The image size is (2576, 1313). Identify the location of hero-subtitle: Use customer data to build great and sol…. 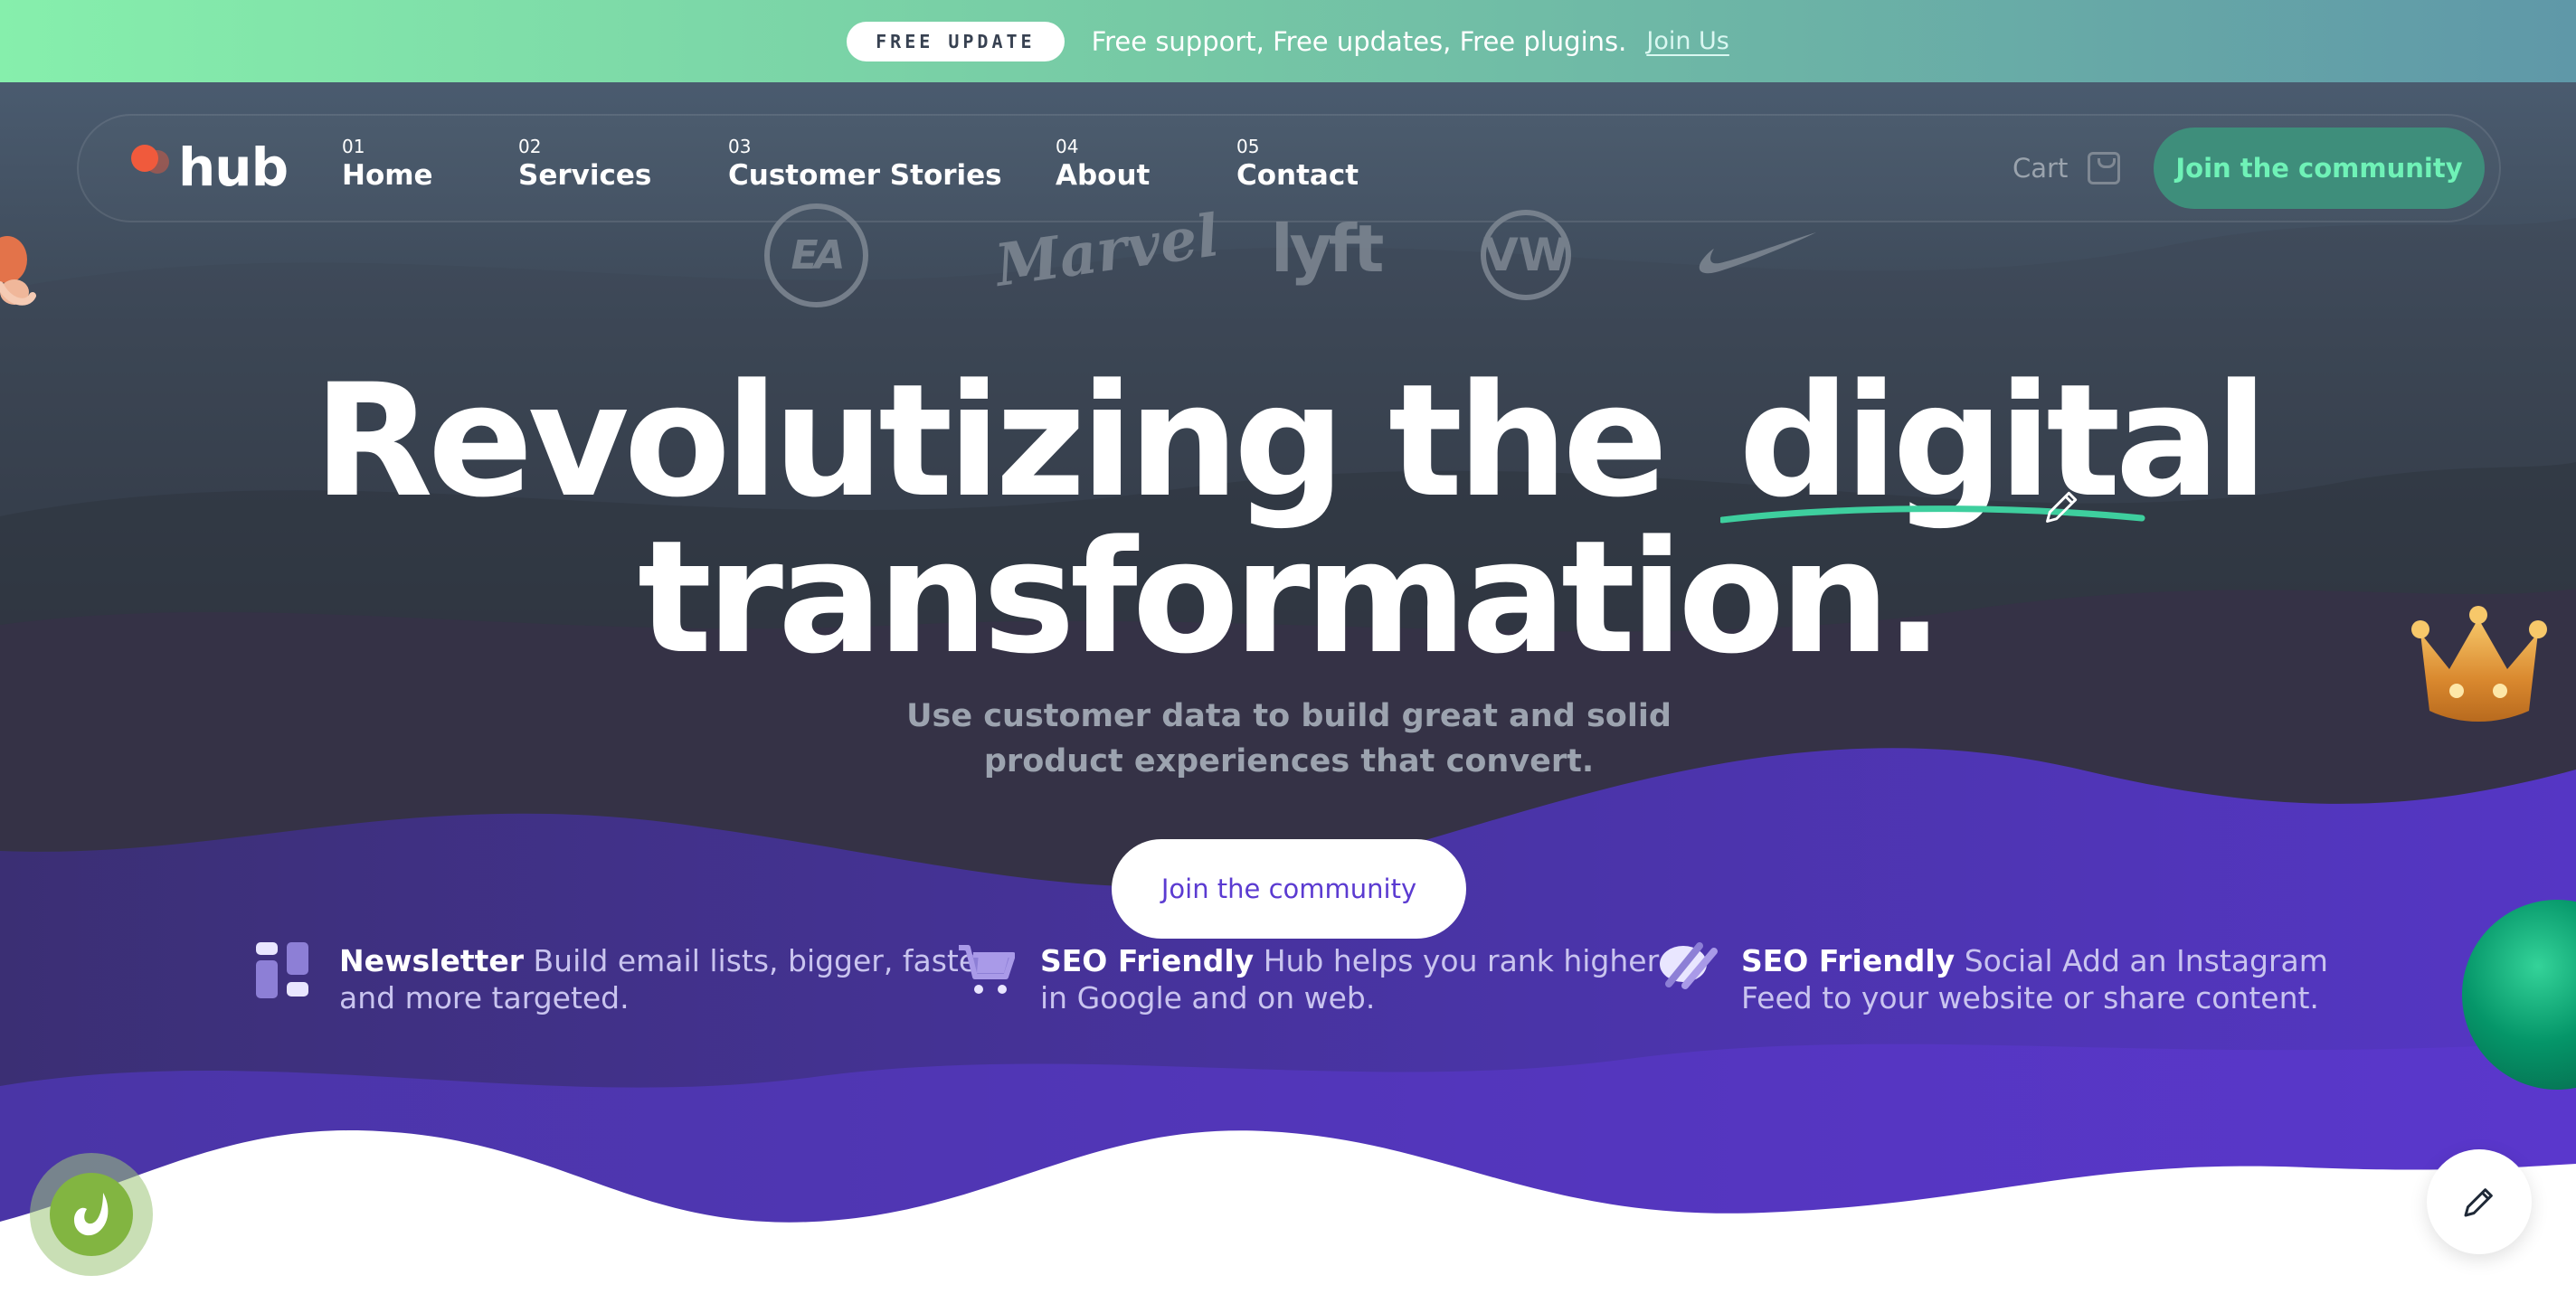
(1289, 738).